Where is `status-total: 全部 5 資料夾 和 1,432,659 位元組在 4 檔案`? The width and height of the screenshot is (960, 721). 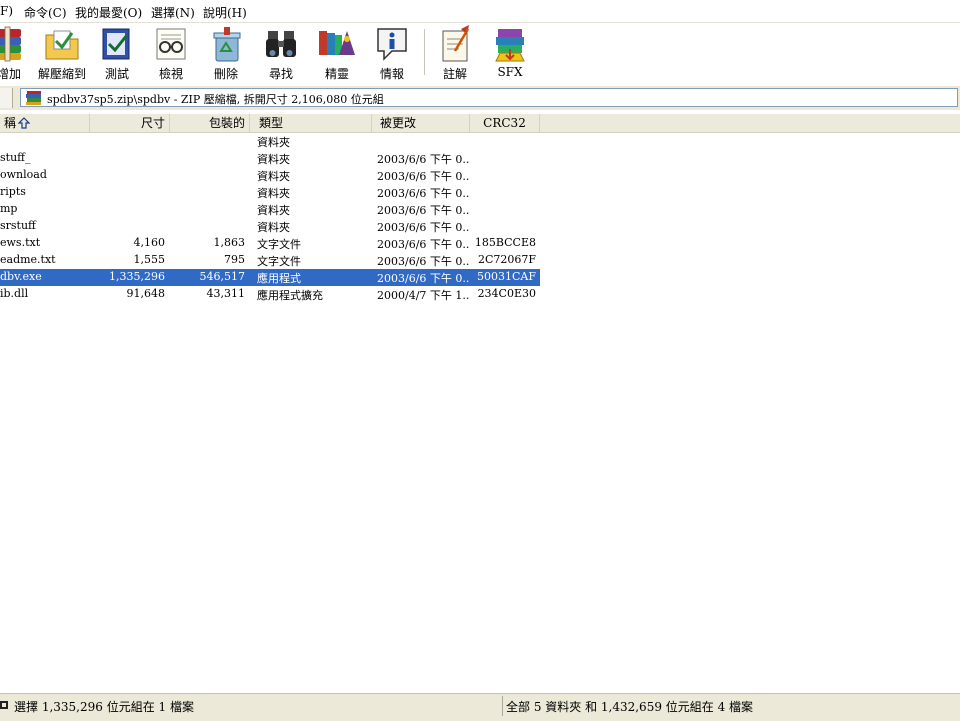
status-total: 全部 5 資料夾 和 1,432,659 位元組在 4 檔案 is located at coordinates (730, 706).